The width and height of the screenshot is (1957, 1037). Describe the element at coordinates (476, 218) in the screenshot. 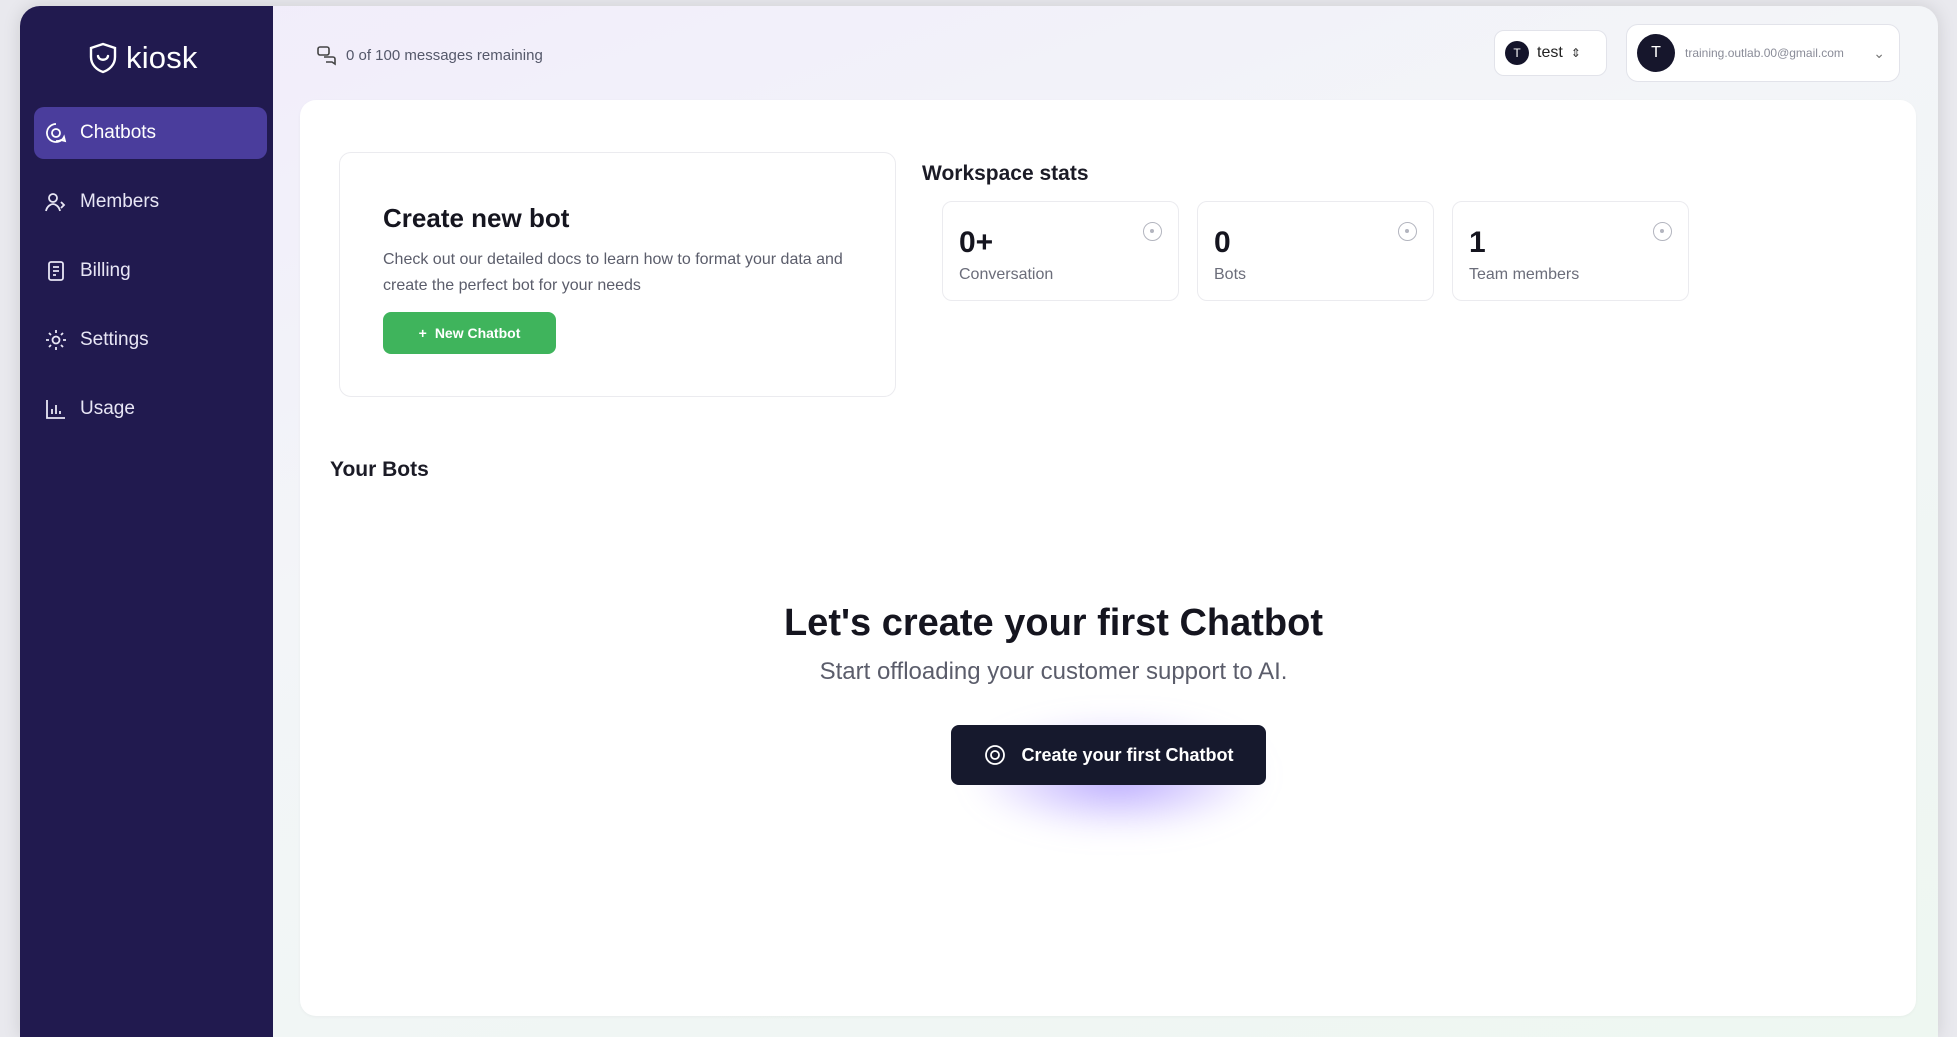

I see `create-bot-title: Create new bot` at that location.